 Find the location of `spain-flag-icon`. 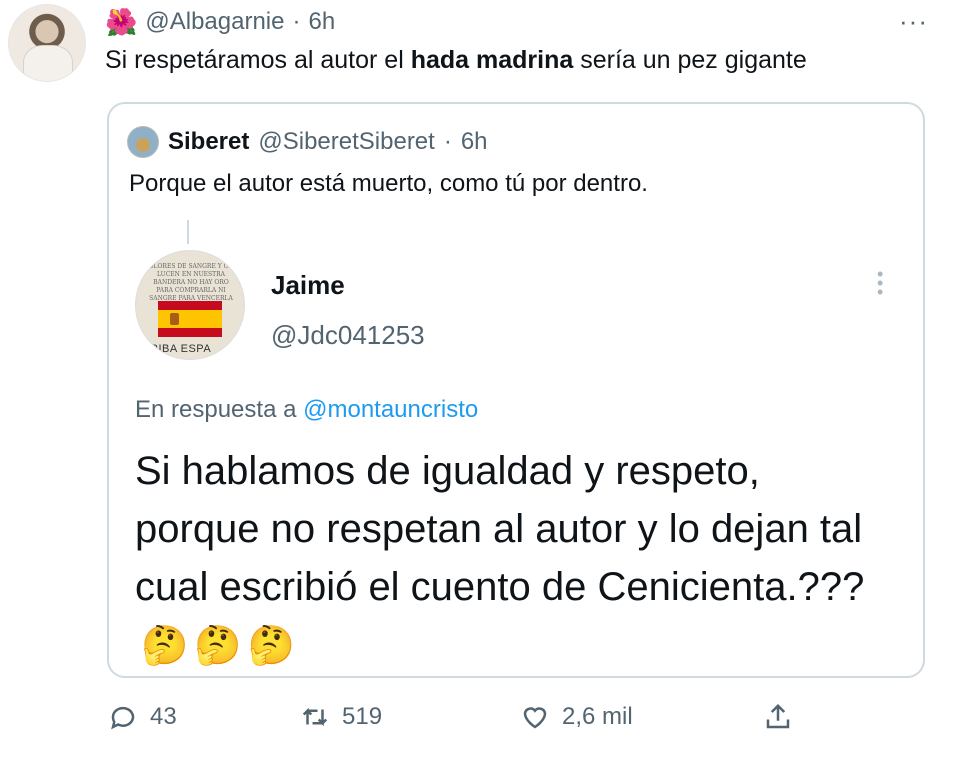

spain-flag-icon is located at coordinates (190, 319).